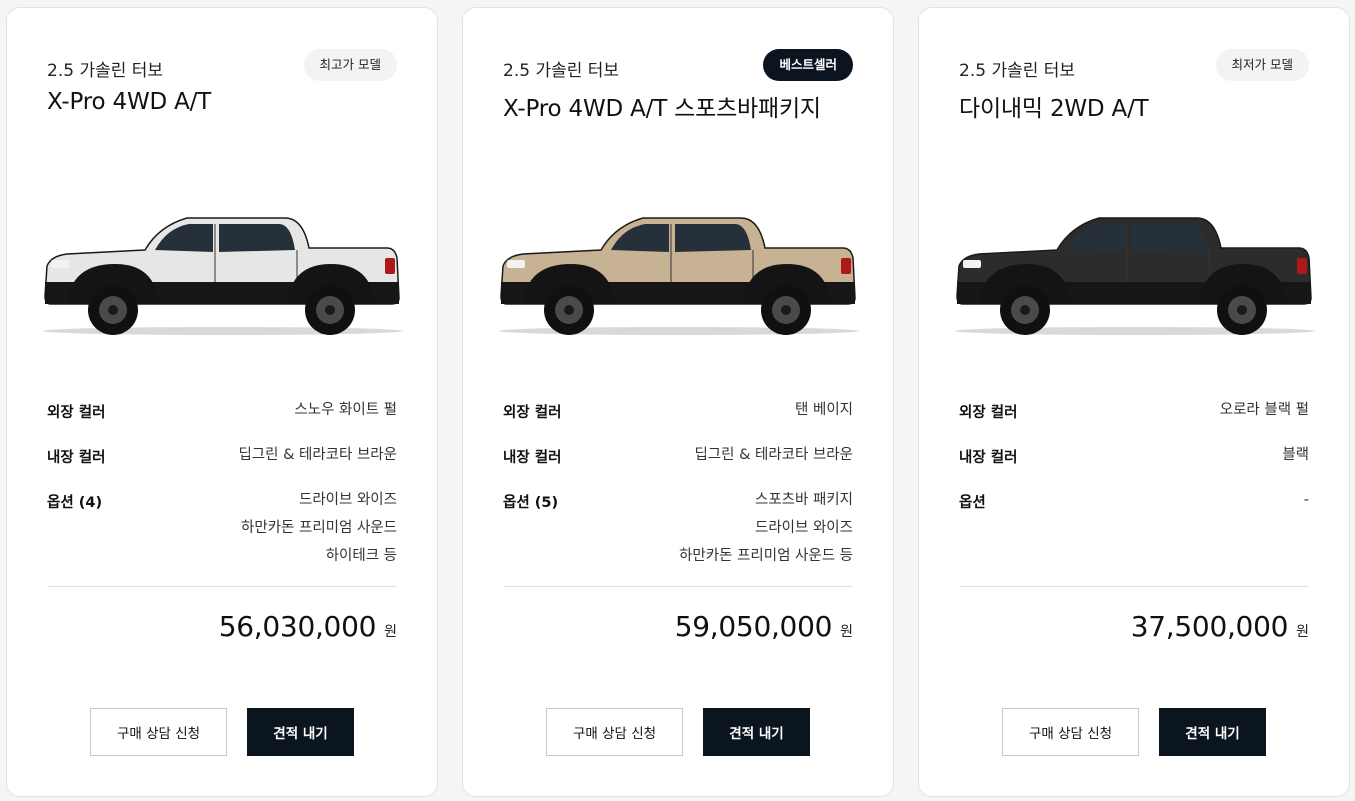 Image resolution: width=1355 pixels, height=801 pixels. What do you see at coordinates (75, 503) in the screenshot?
I see `options-label: 옵션 (4)` at bounding box center [75, 503].